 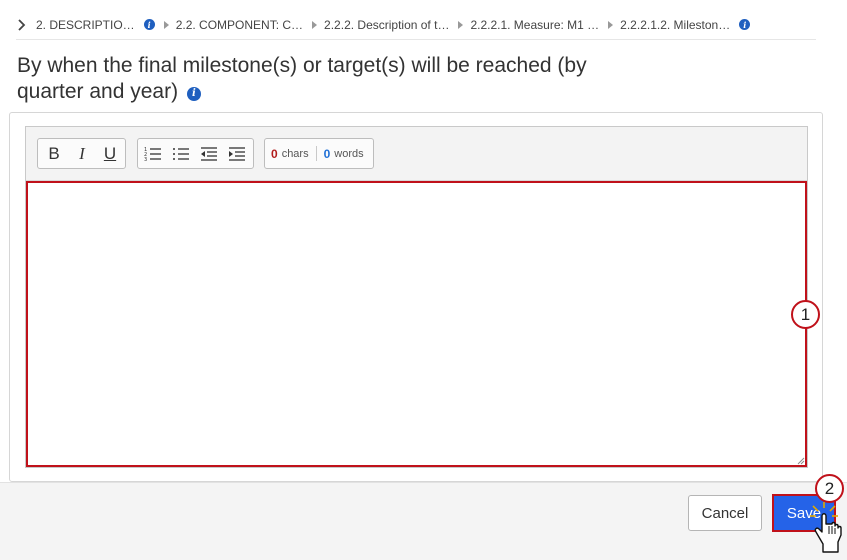 I want to click on resize-handle-icon, so click(x=801, y=461).